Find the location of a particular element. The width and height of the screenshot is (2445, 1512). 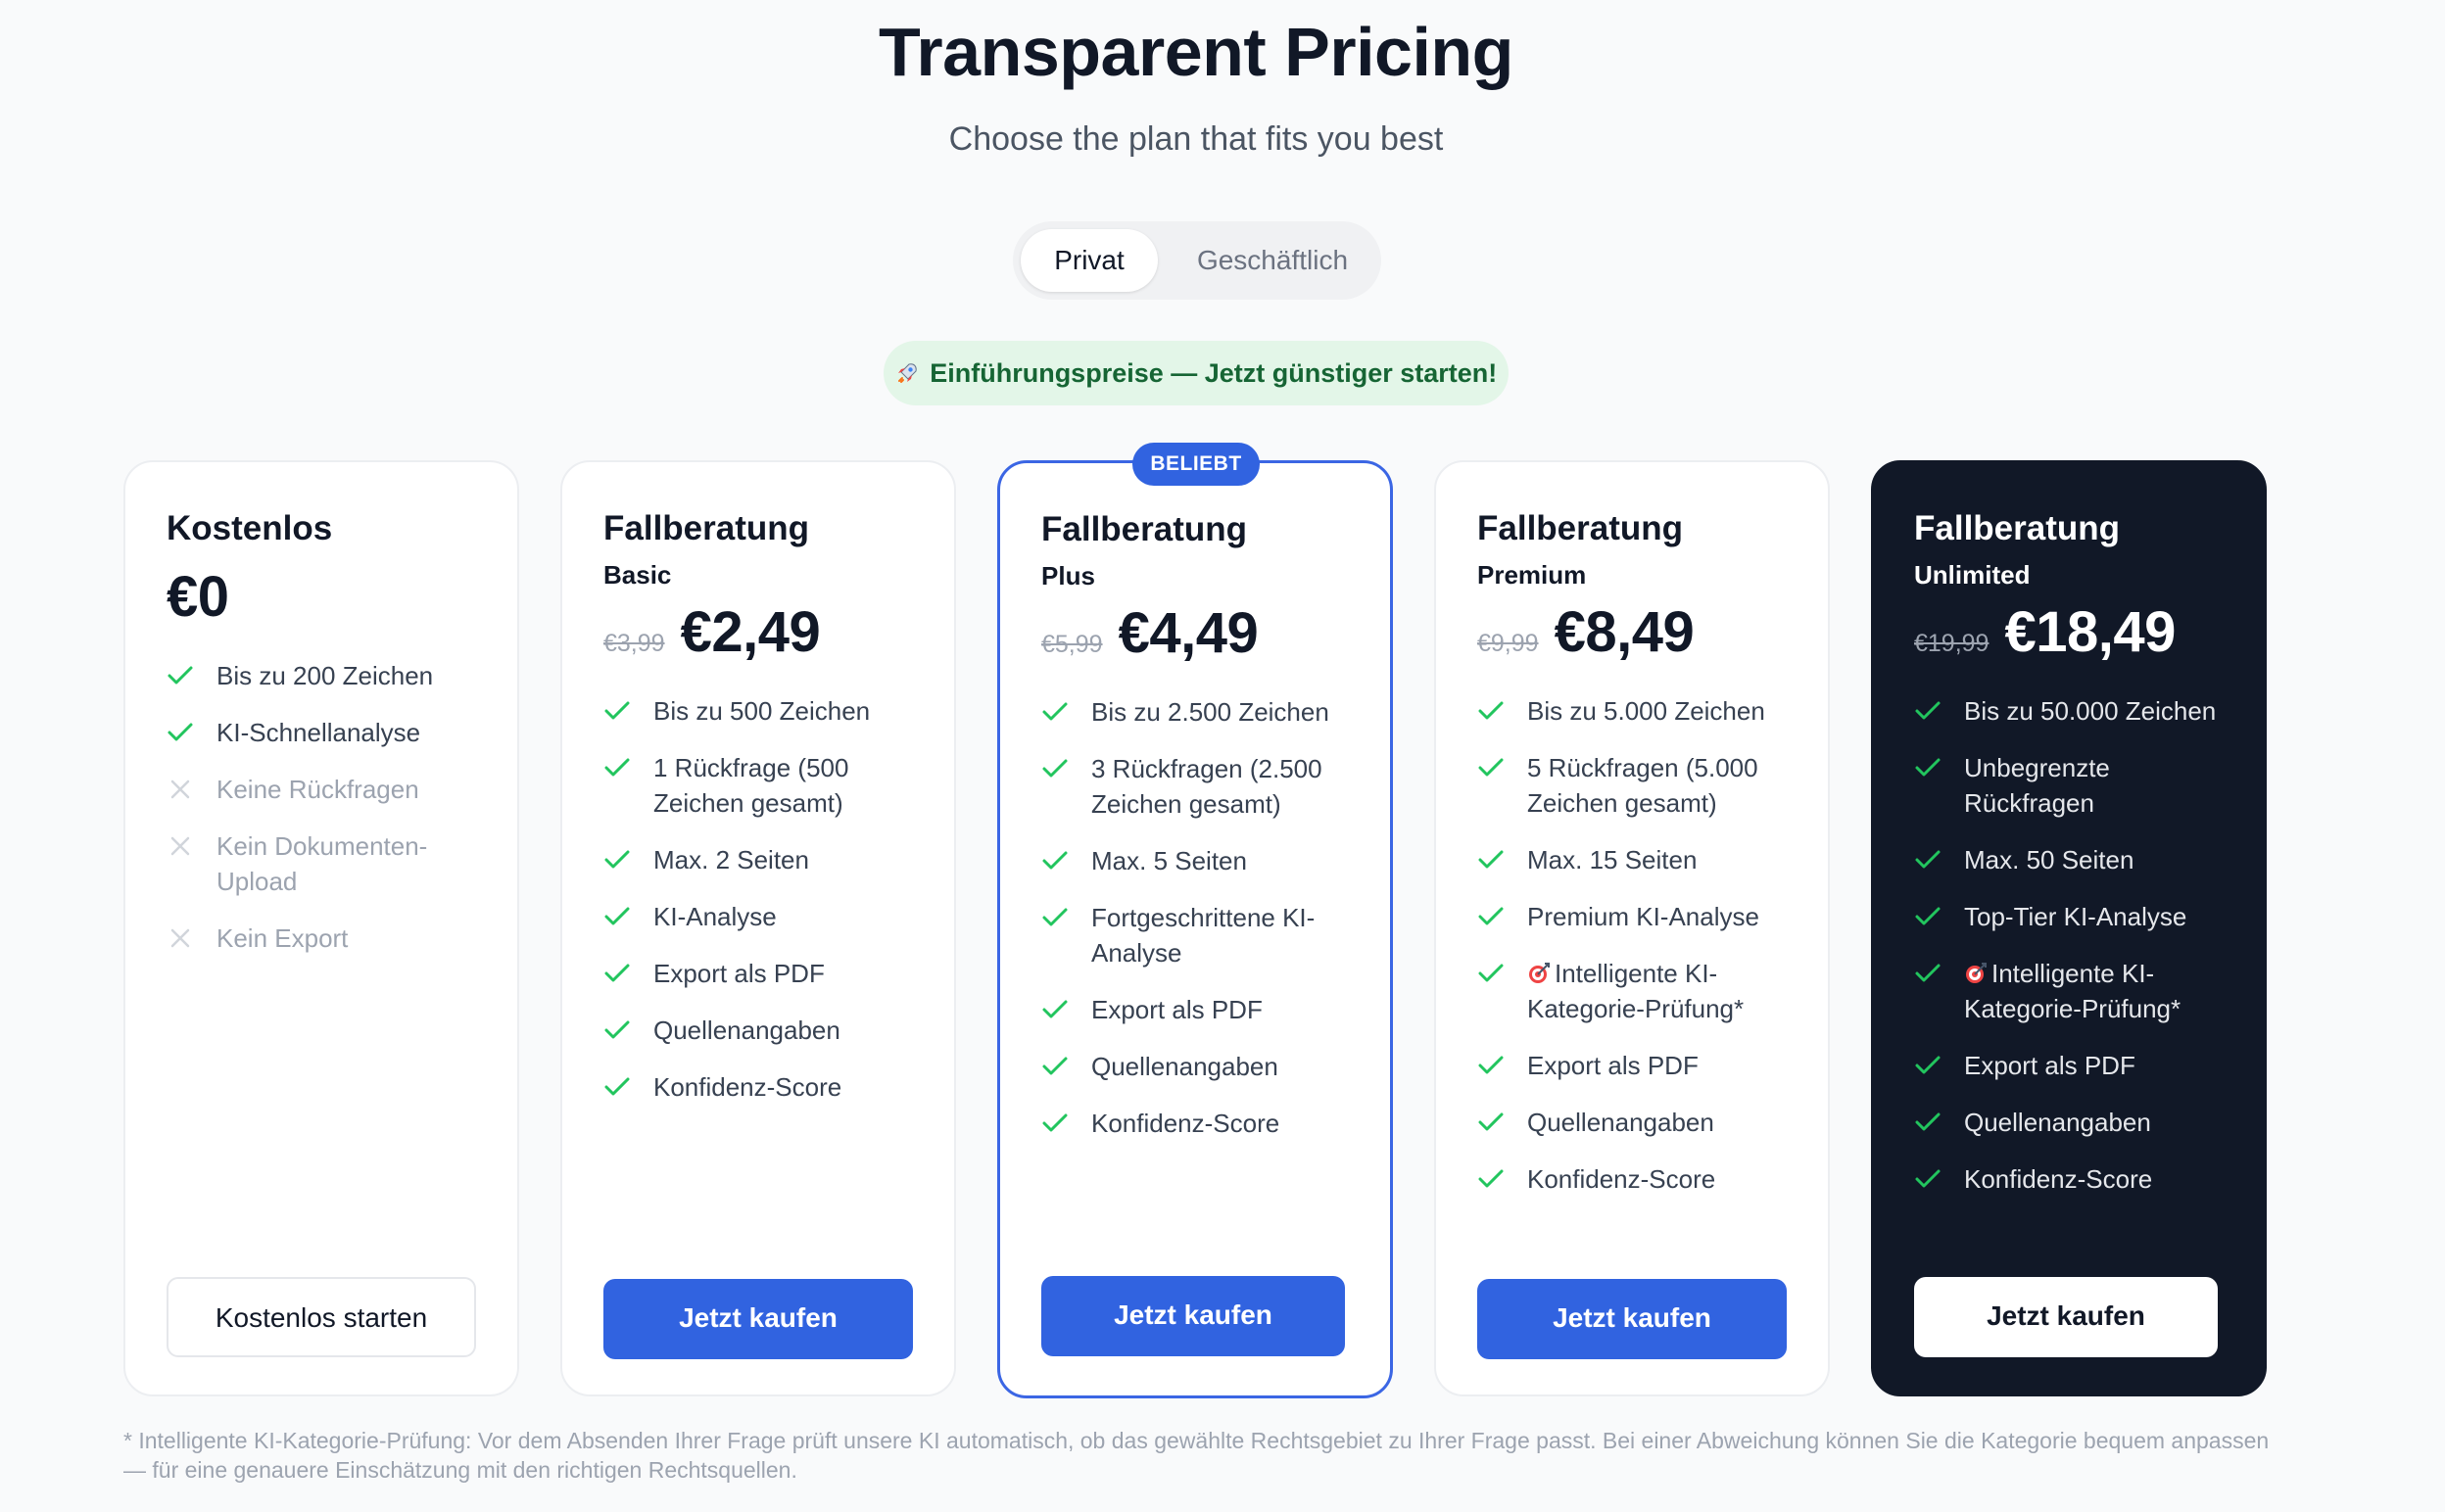

feature-text: Bis zu 2.500 Zeichen is located at coordinates (1210, 712).